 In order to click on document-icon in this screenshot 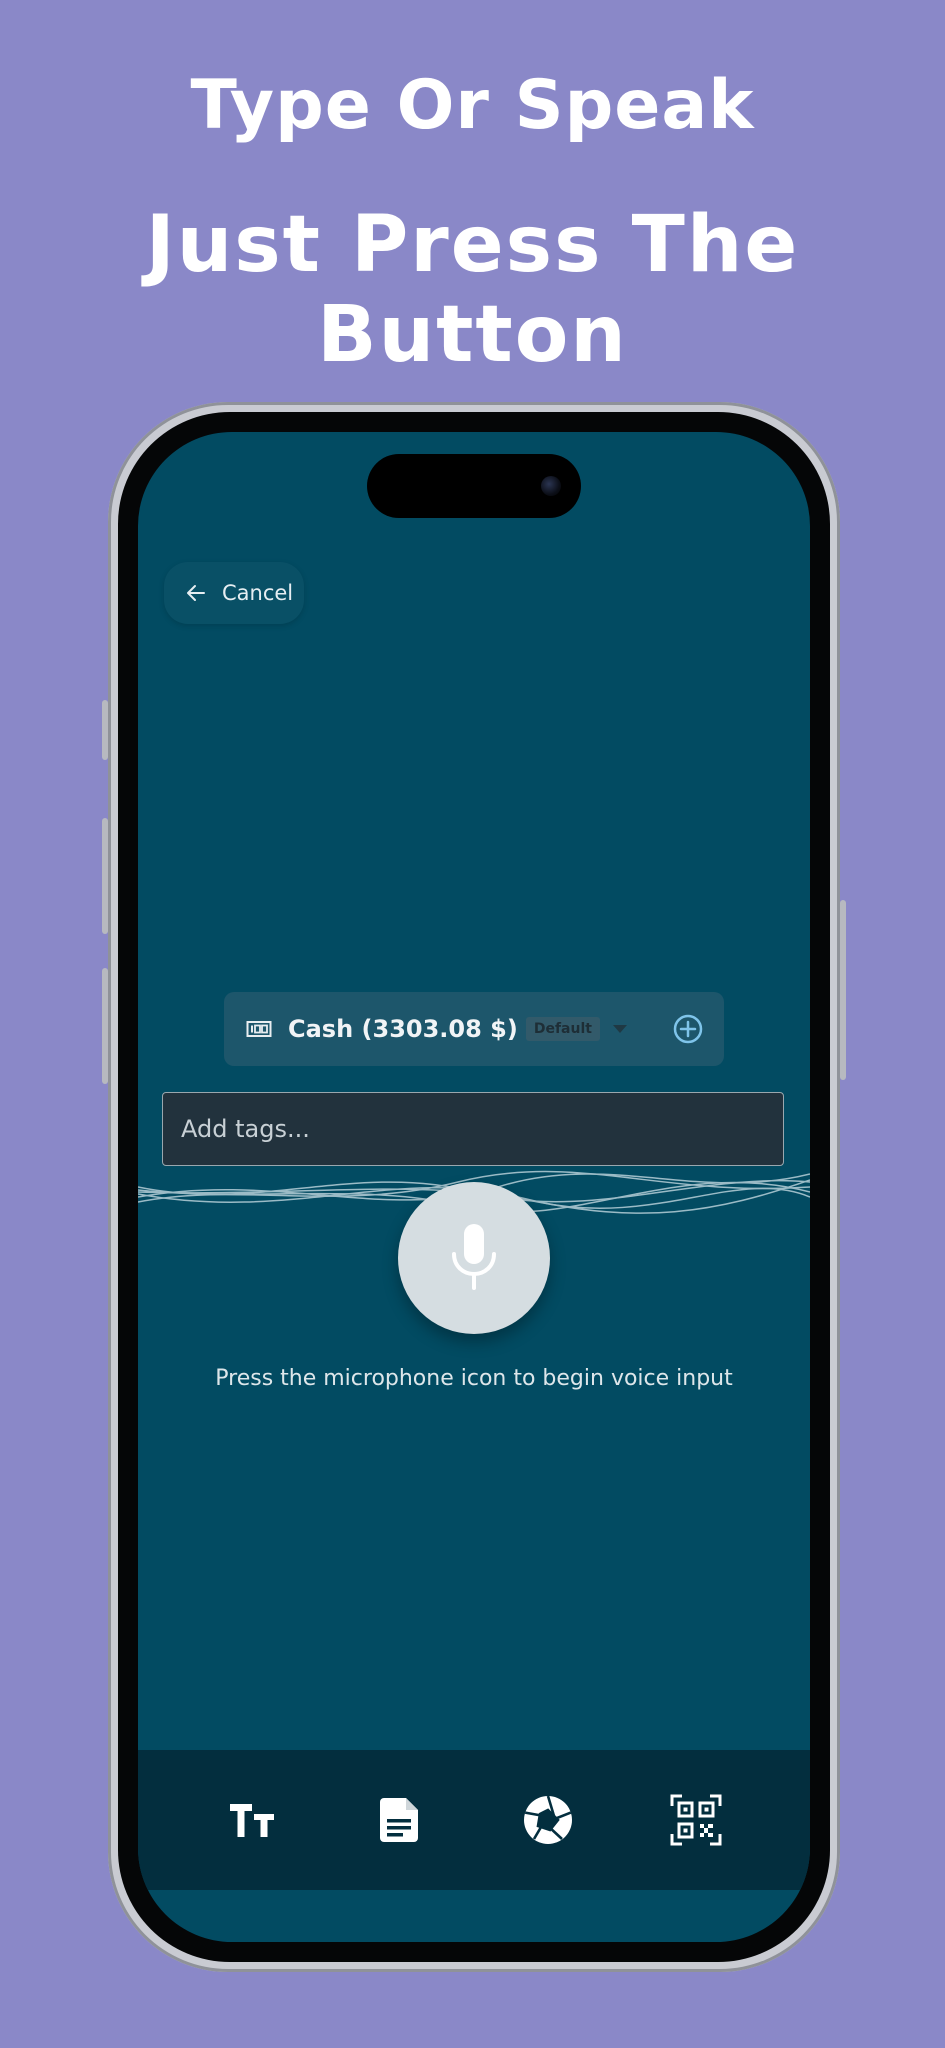, I will do `click(399, 1820)`.